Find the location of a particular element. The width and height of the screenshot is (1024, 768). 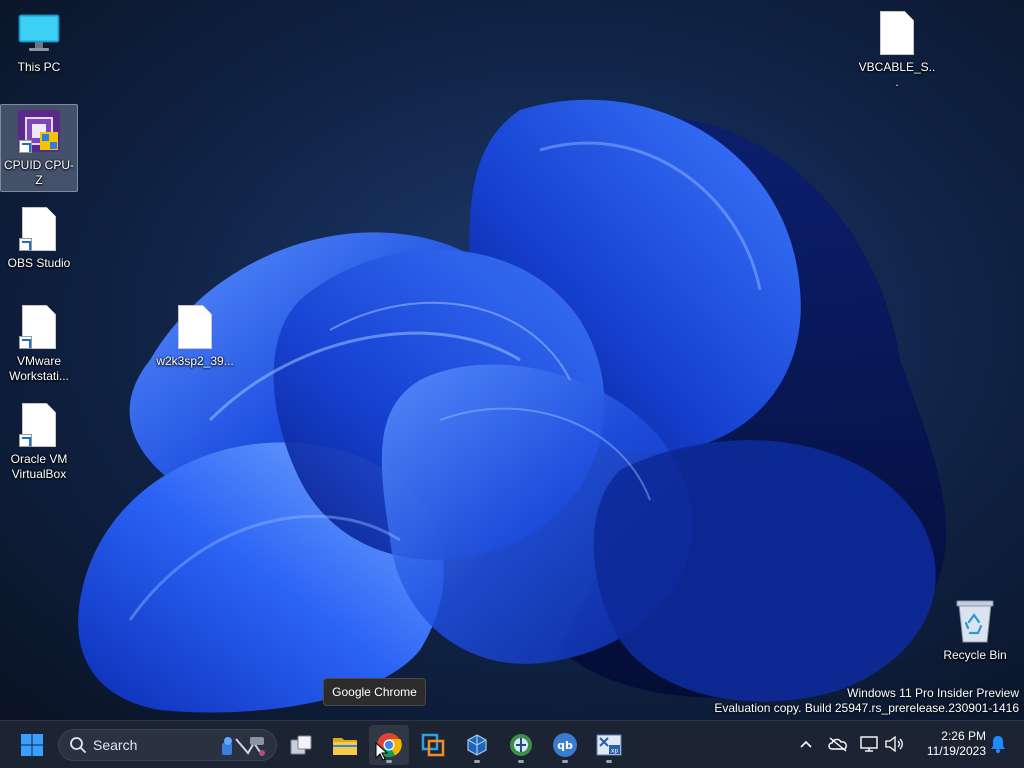

mouse-cursor-icon is located at coordinates (382, 751).